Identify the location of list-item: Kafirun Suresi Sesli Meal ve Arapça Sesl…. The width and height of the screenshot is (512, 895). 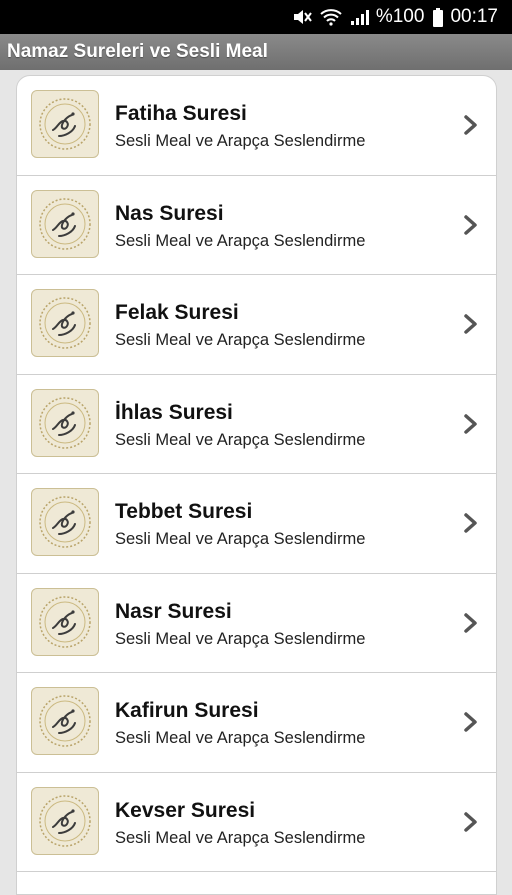
(256, 723).